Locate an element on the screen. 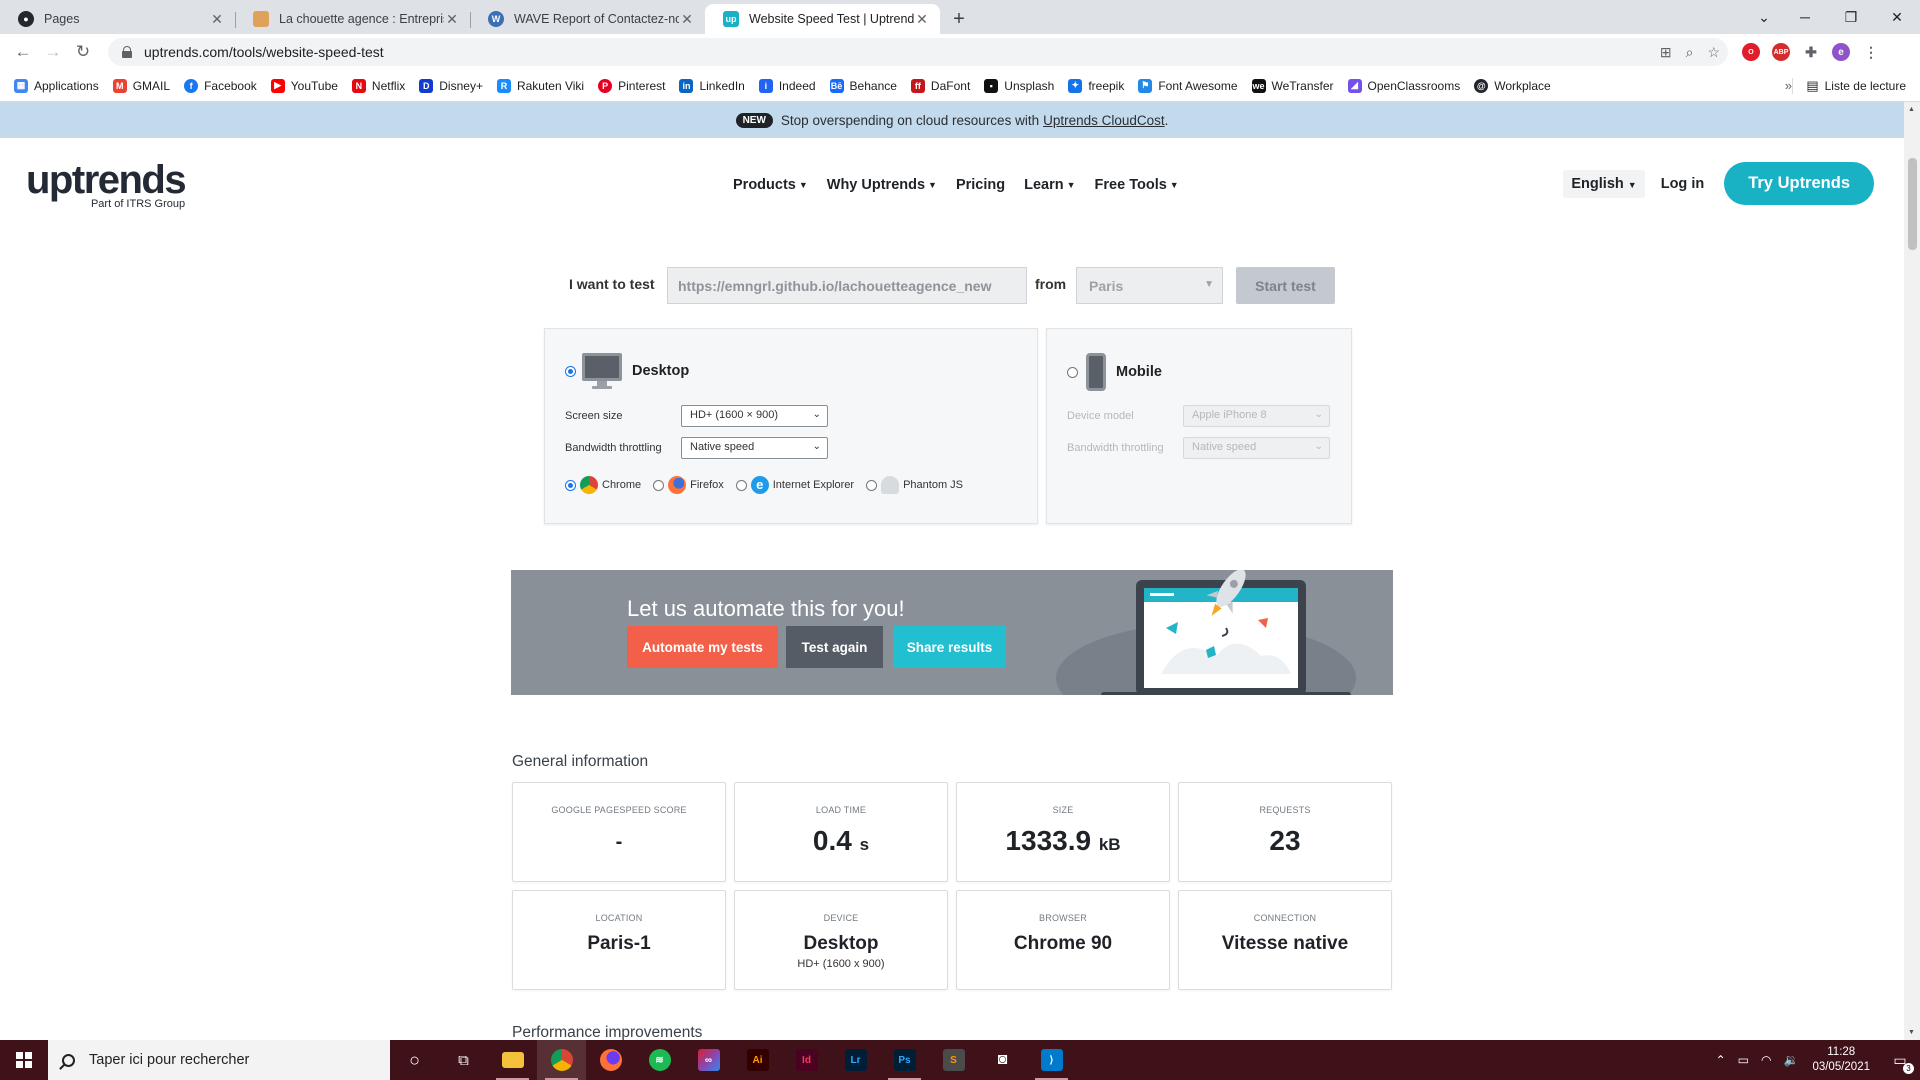 Image resolution: width=1920 pixels, height=1080 pixels. bookmark-item: ▦ Applications is located at coordinates (56, 85).